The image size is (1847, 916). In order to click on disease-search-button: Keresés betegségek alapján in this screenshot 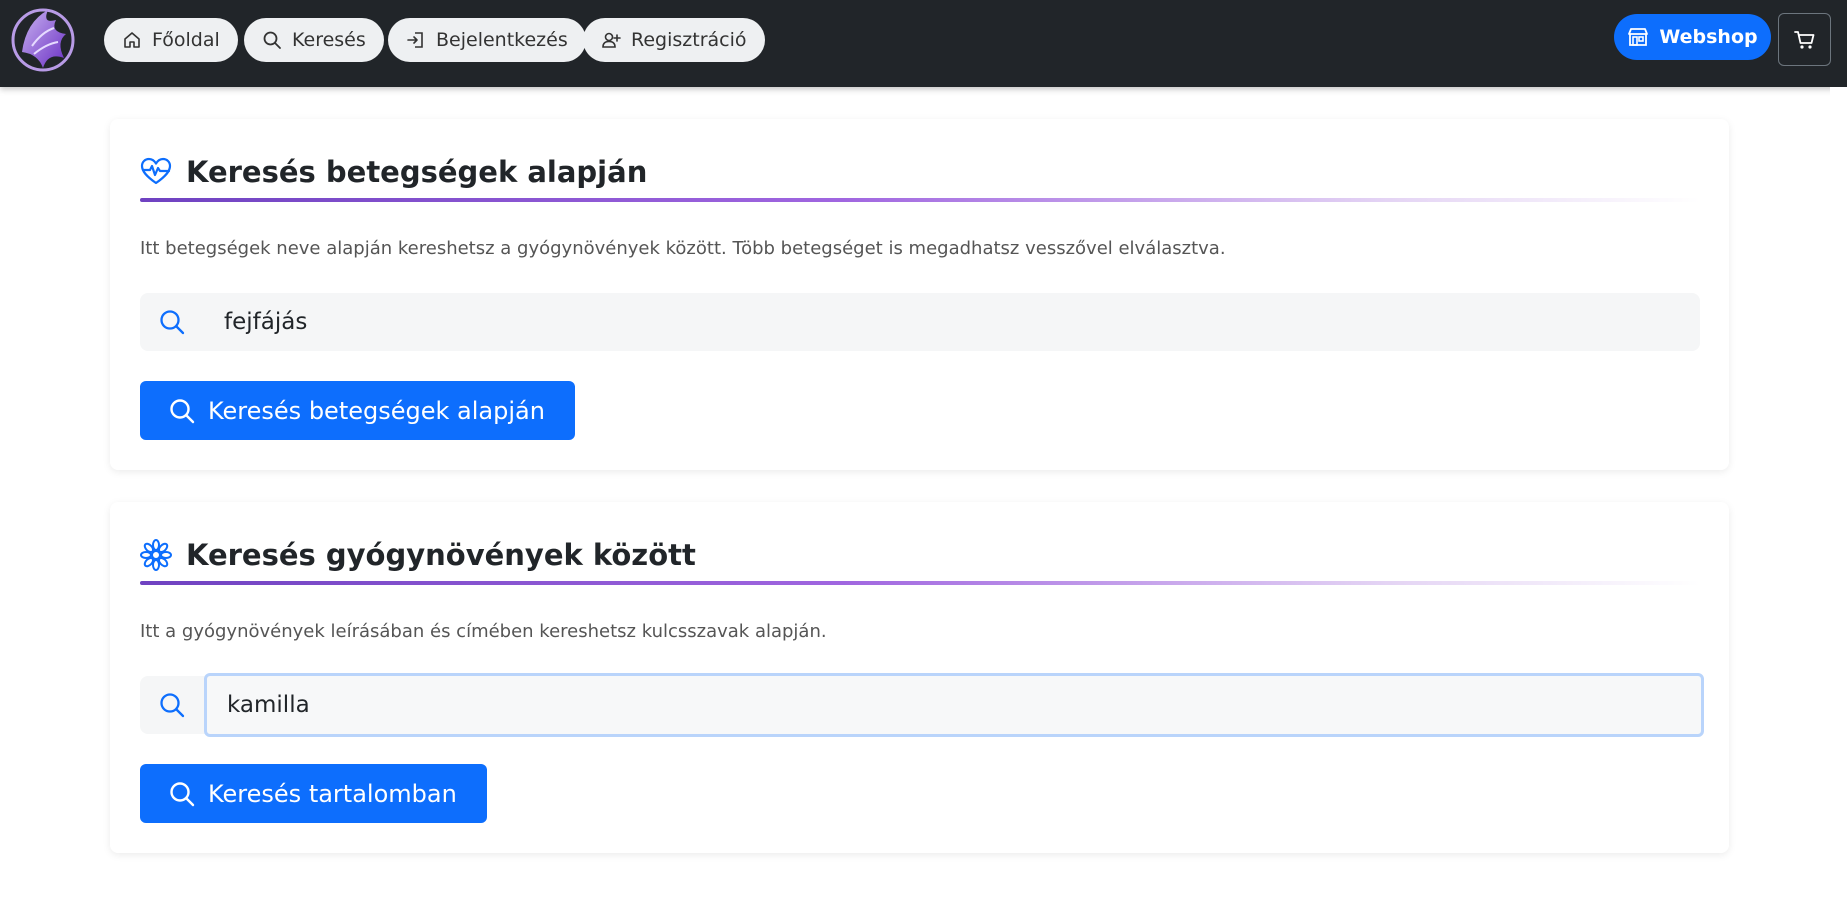, I will do `click(357, 410)`.